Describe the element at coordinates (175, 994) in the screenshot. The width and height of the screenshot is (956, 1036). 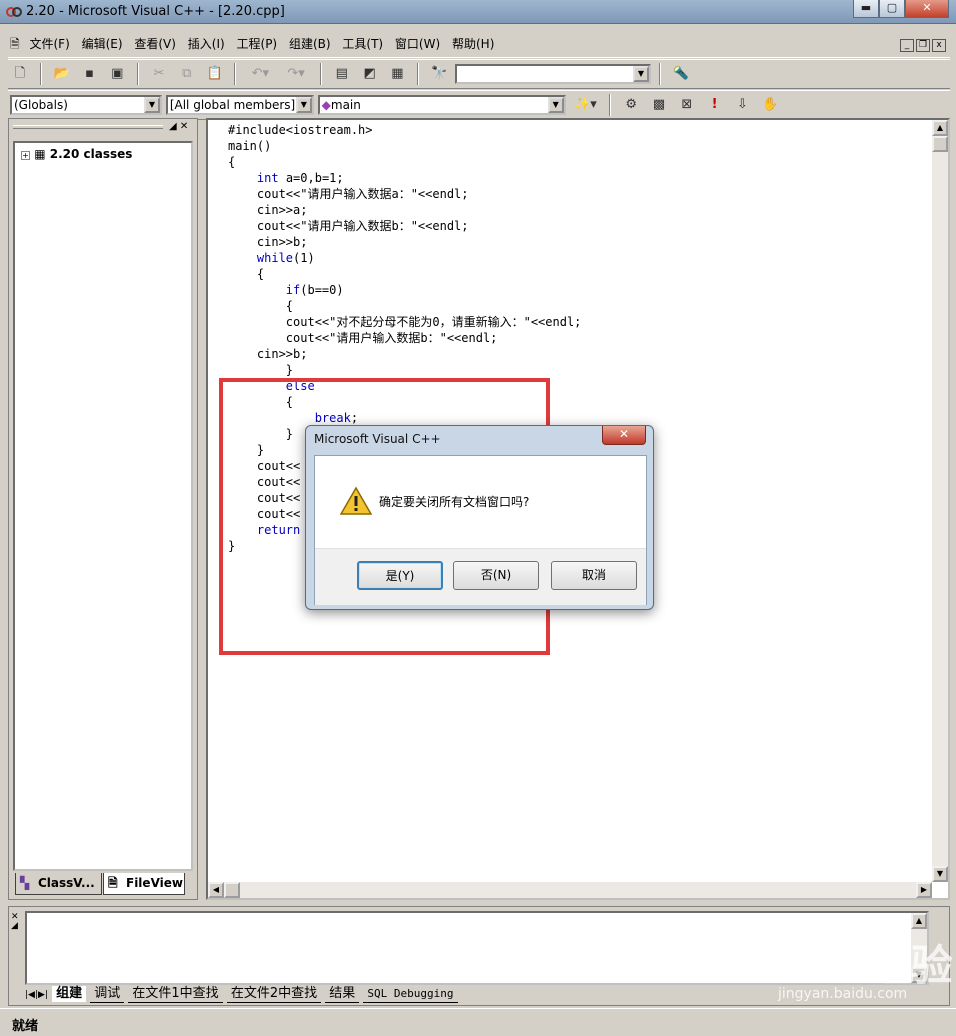
I see `tab-find1: 在文件1中查找` at that location.